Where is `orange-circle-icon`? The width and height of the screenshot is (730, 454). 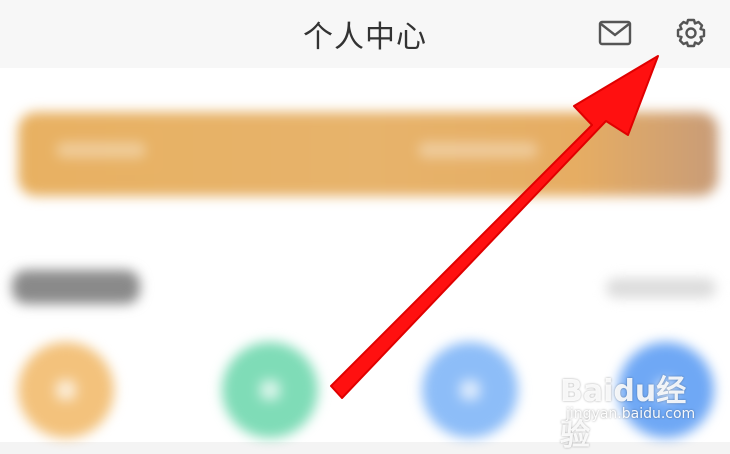 orange-circle-icon is located at coordinates (66, 390).